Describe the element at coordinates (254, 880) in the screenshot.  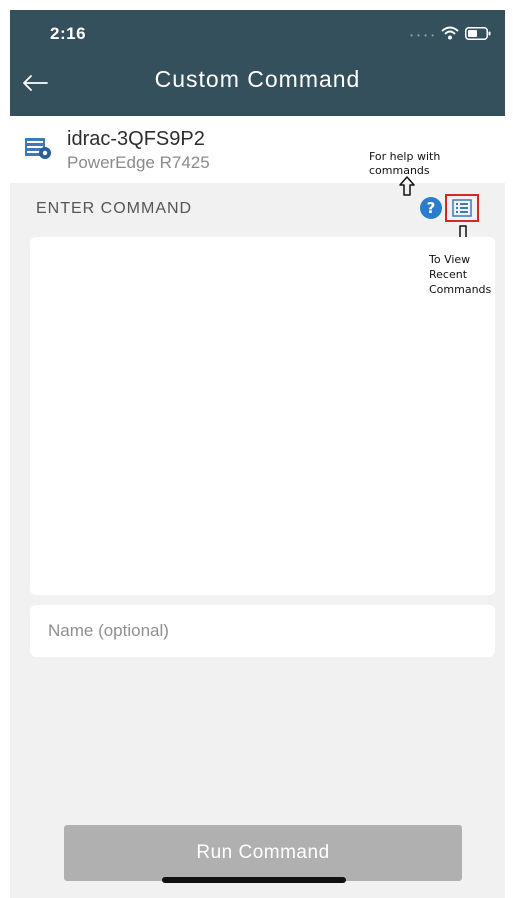
I see `home-indicator` at that location.